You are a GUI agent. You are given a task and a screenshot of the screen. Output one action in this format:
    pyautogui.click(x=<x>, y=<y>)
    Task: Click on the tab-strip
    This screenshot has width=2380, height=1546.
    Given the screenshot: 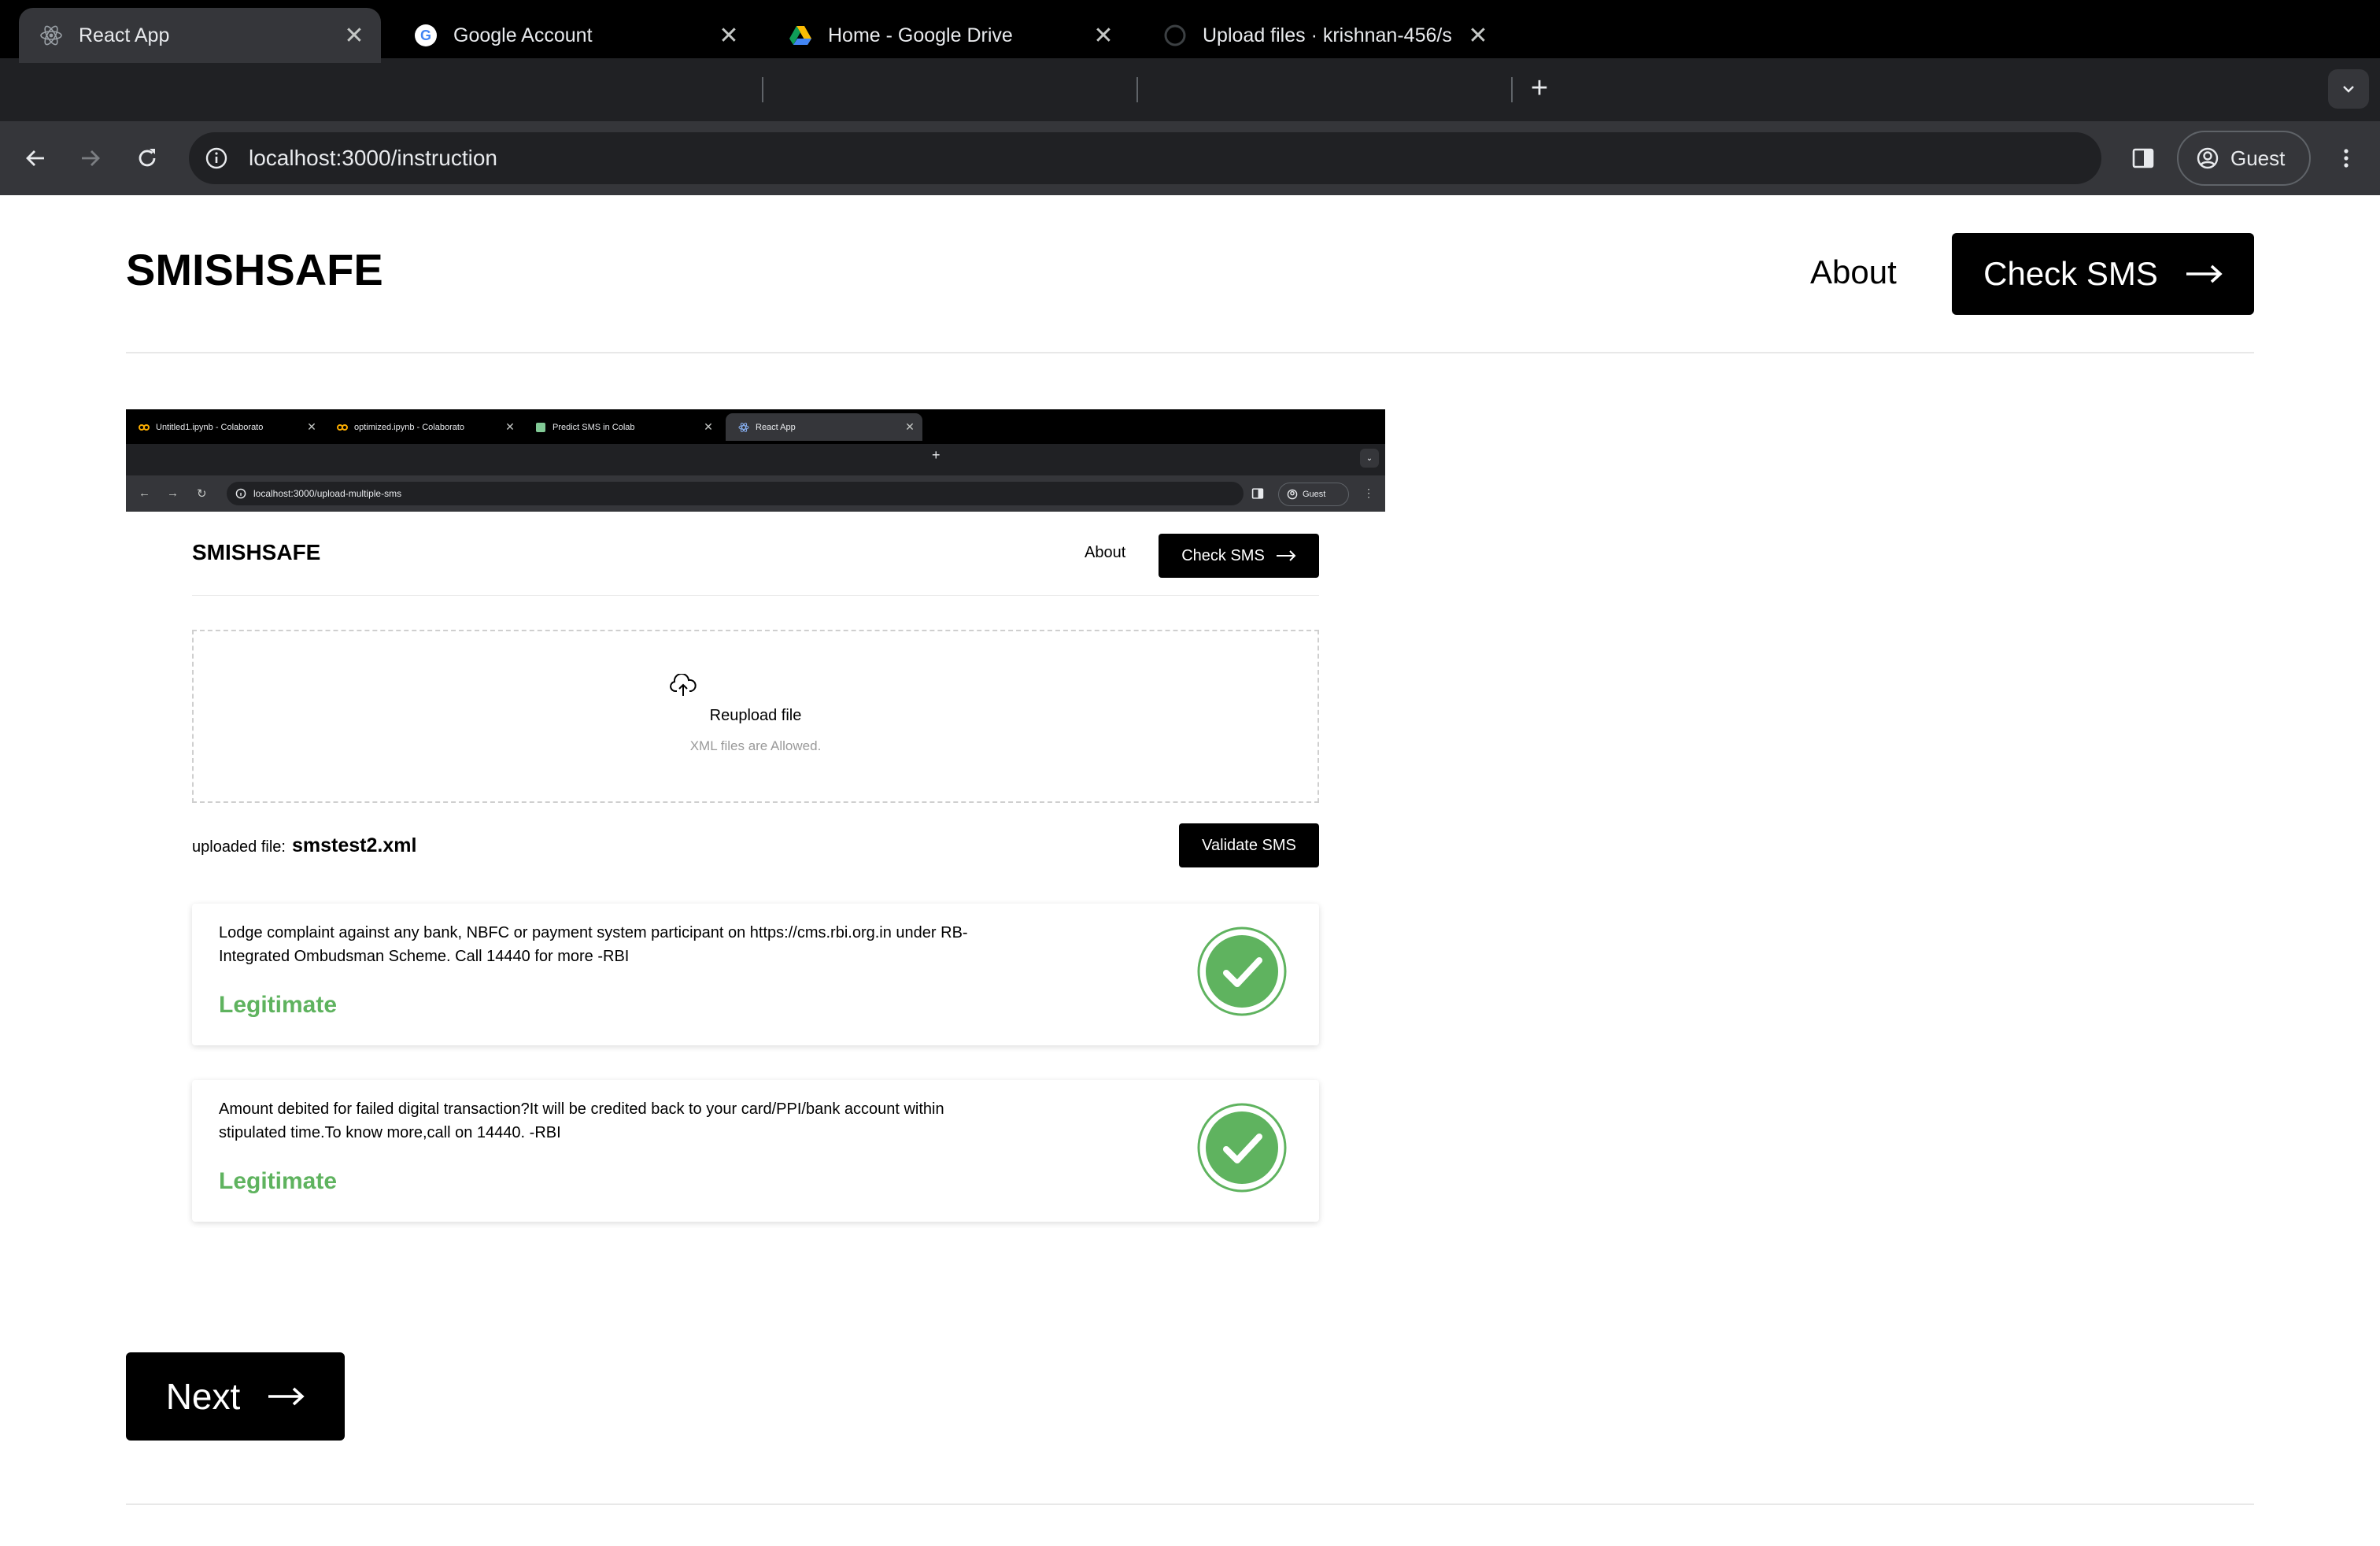 What is the action you would take?
    pyautogui.click(x=1190, y=89)
    